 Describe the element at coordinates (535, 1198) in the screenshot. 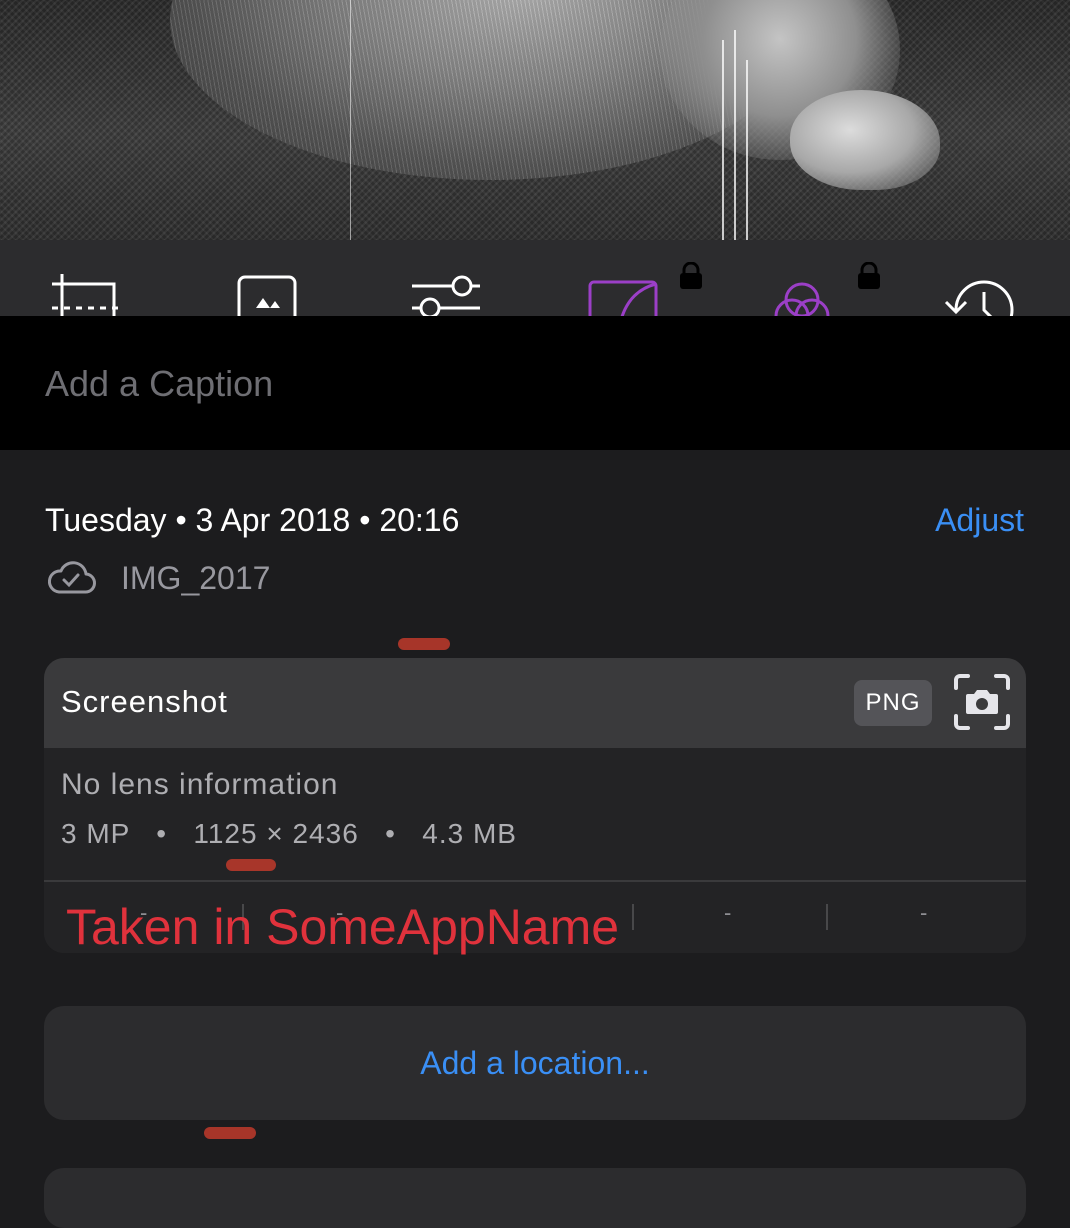

I see `next-section-card` at that location.